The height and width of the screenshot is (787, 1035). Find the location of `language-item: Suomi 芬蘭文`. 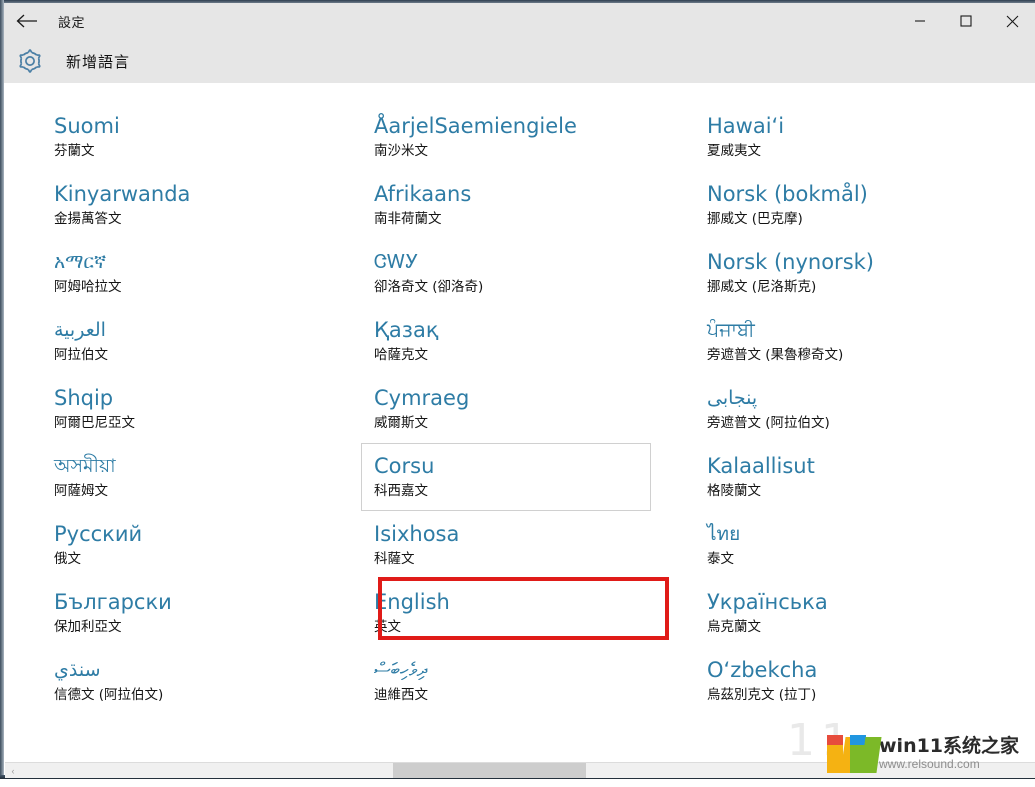

language-item: Suomi 芬蘭文 is located at coordinates (197, 137).